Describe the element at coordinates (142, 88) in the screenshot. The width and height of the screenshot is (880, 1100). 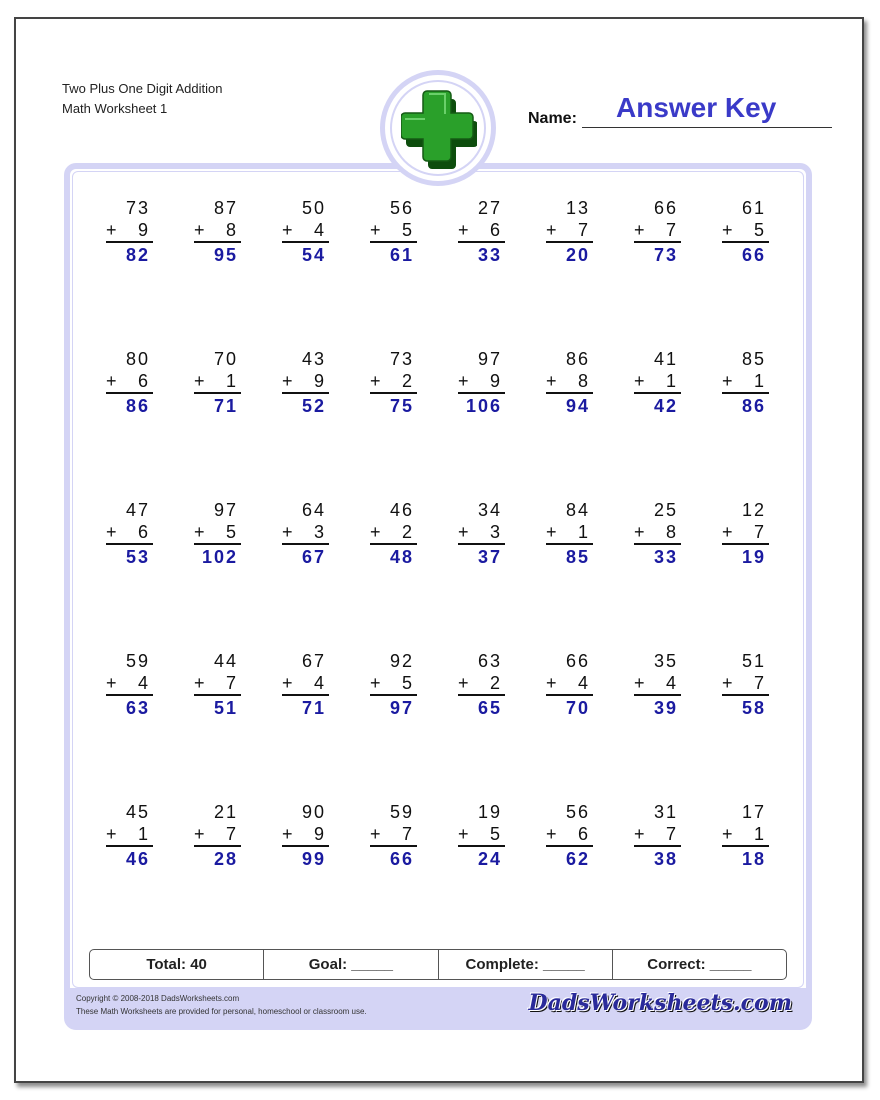
I see `title-line-1: Two Plus One Digit Addition` at that location.